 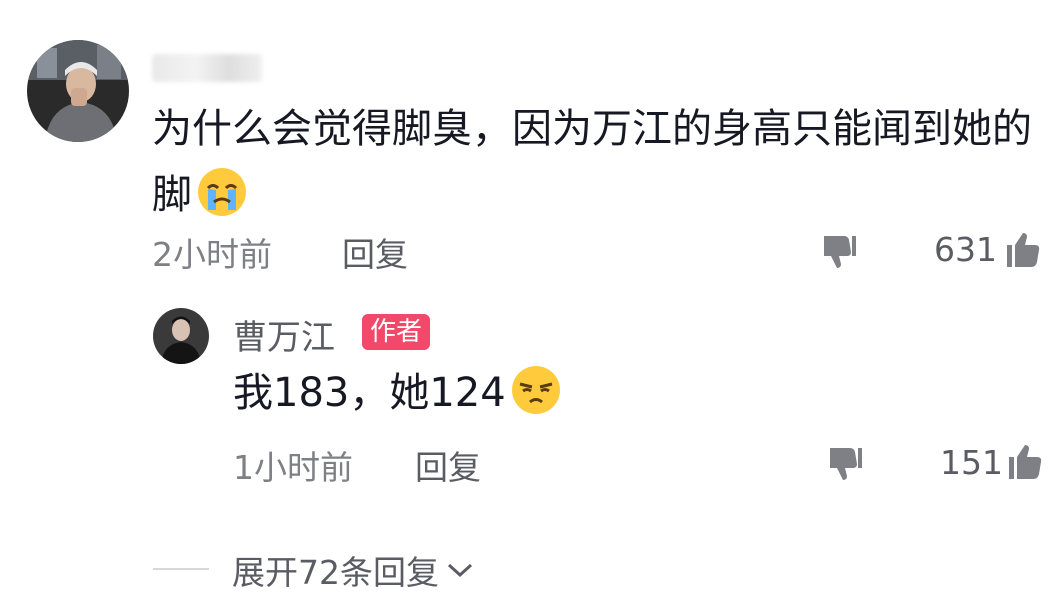 What do you see at coordinates (207, 68) in the screenshot?
I see `commenter-username-blurred` at bounding box center [207, 68].